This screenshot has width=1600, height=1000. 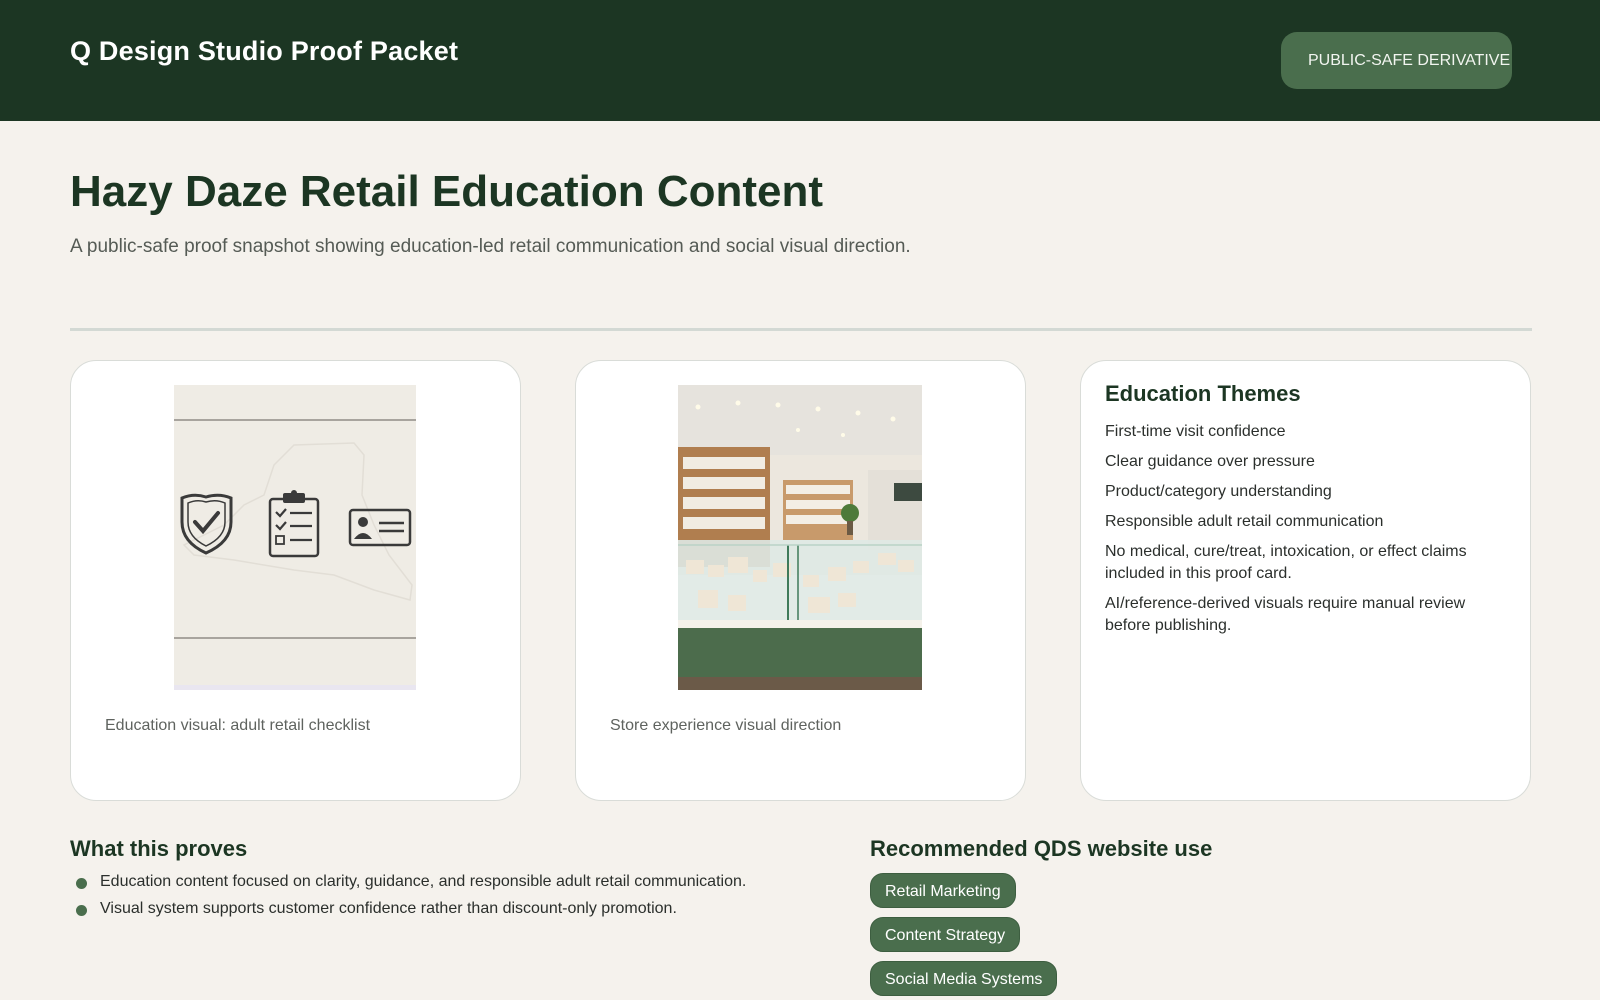 What do you see at coordinates (1203, 393) in the screenshot?
I see `themes-title: Education Themes` at bounding box center [1203, 393].